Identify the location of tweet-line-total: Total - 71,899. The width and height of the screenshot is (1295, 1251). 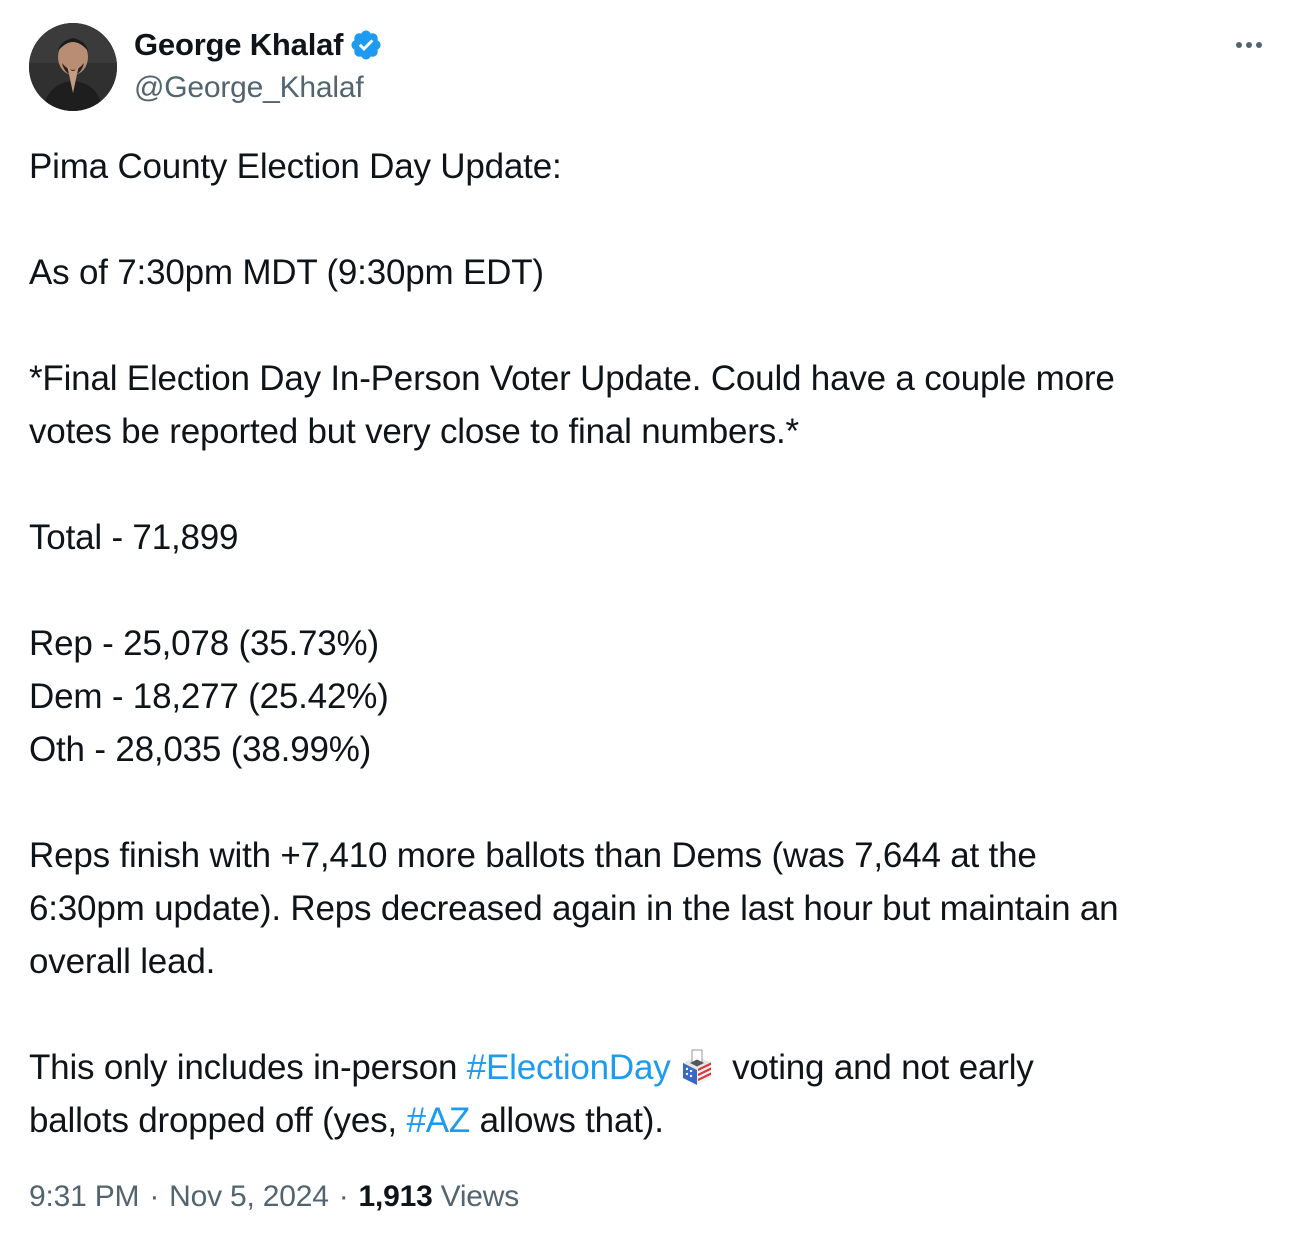
(134, 537).